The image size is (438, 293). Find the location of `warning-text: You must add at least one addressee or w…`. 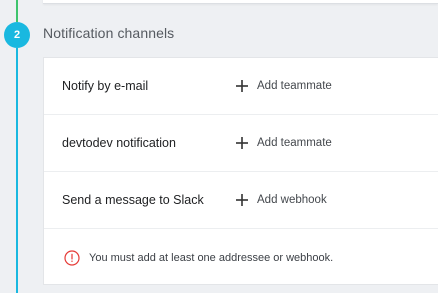

warning-text: You must add at least one addressee or w… is located at coordinates (211, 257).